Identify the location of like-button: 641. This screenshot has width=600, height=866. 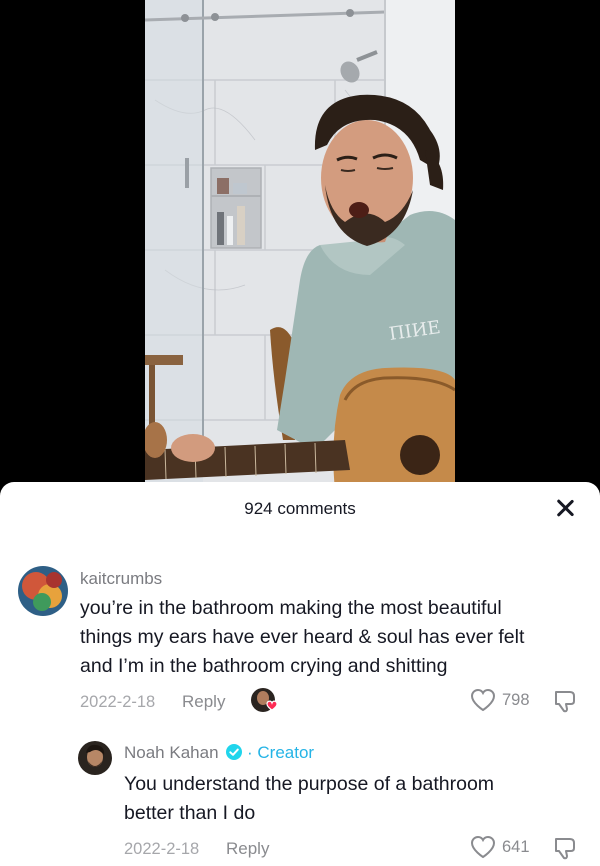
(500, 847).